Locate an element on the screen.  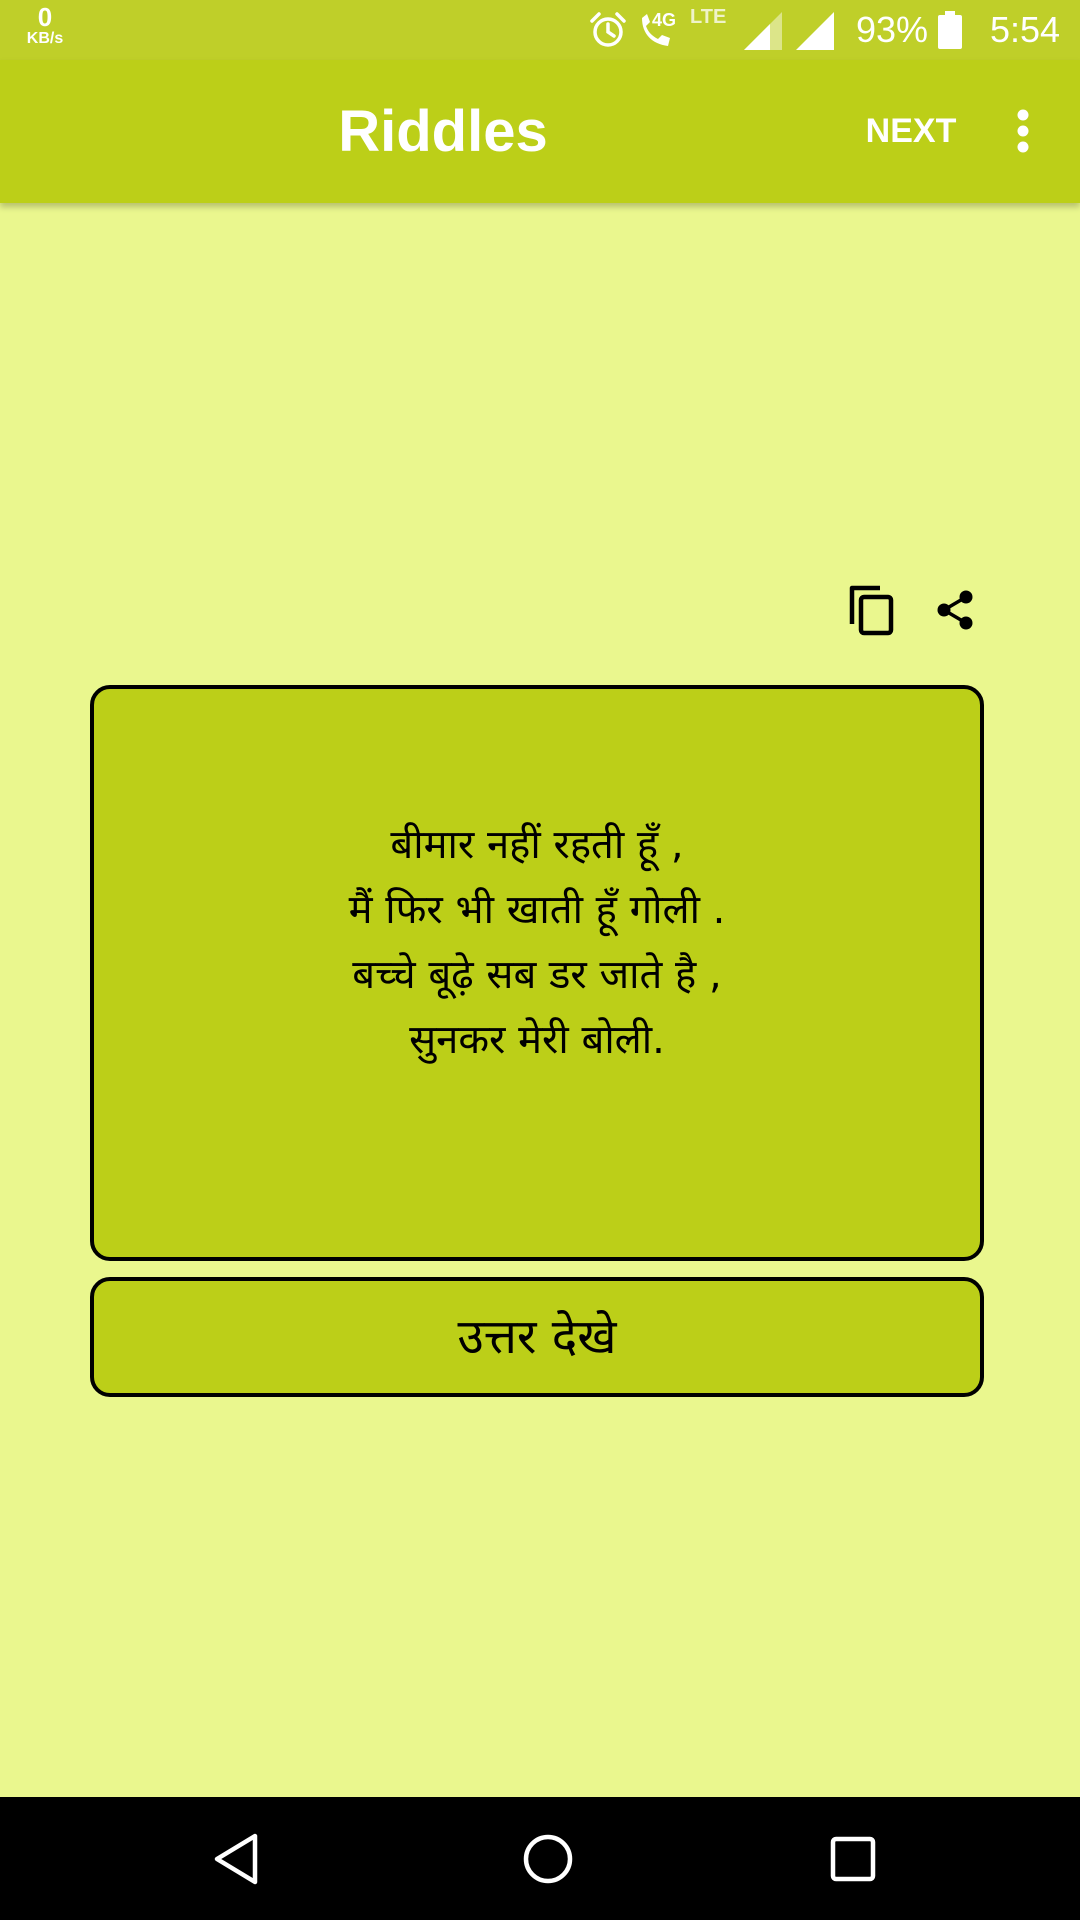
app-bar: Riddles NEXT is located at coordinates (540, 131).